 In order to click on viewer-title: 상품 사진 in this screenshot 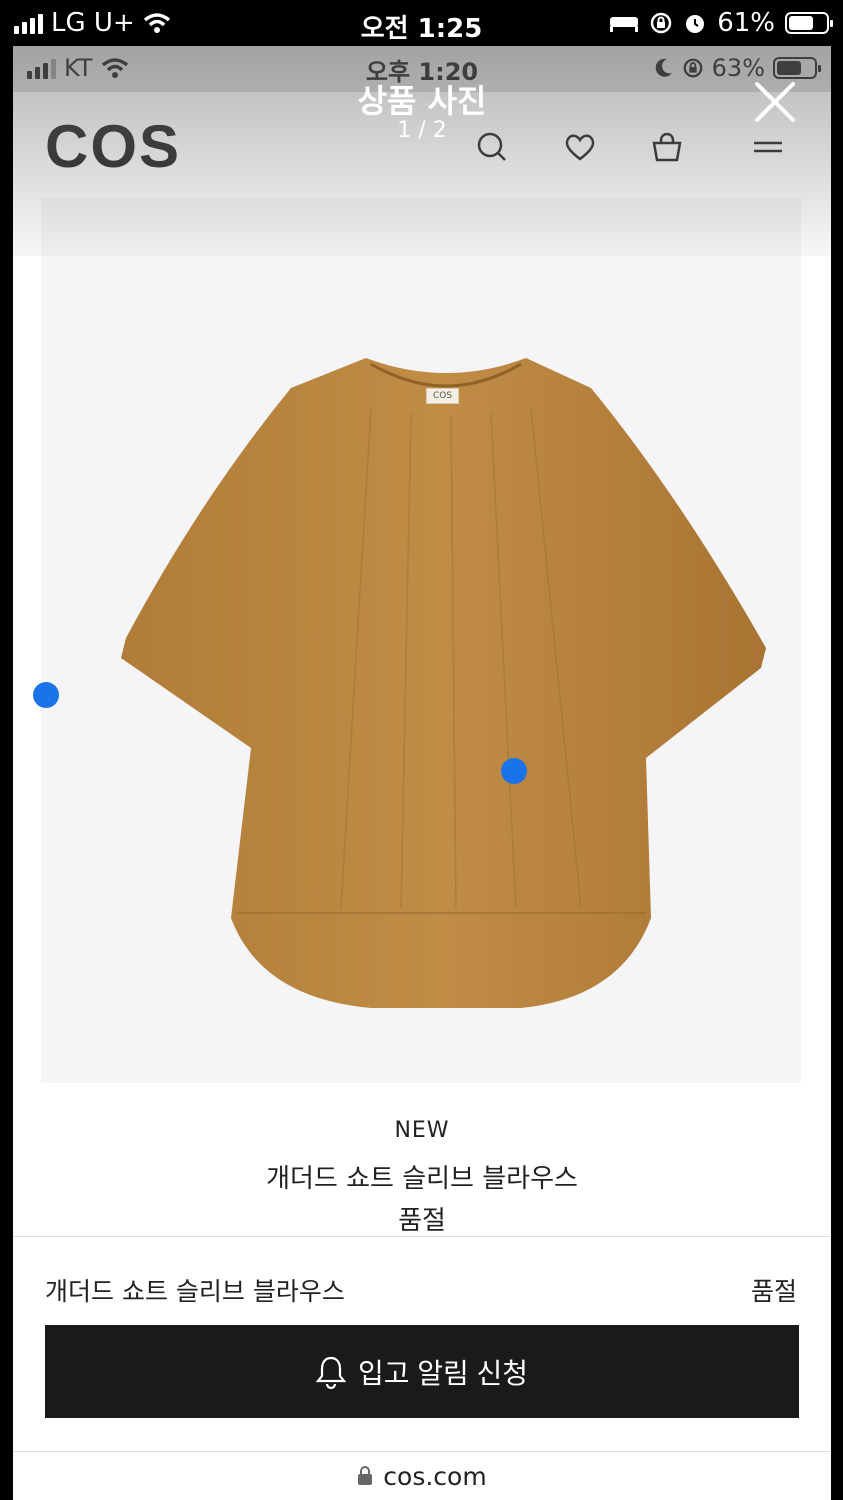, I will do `click(422, 101)`.